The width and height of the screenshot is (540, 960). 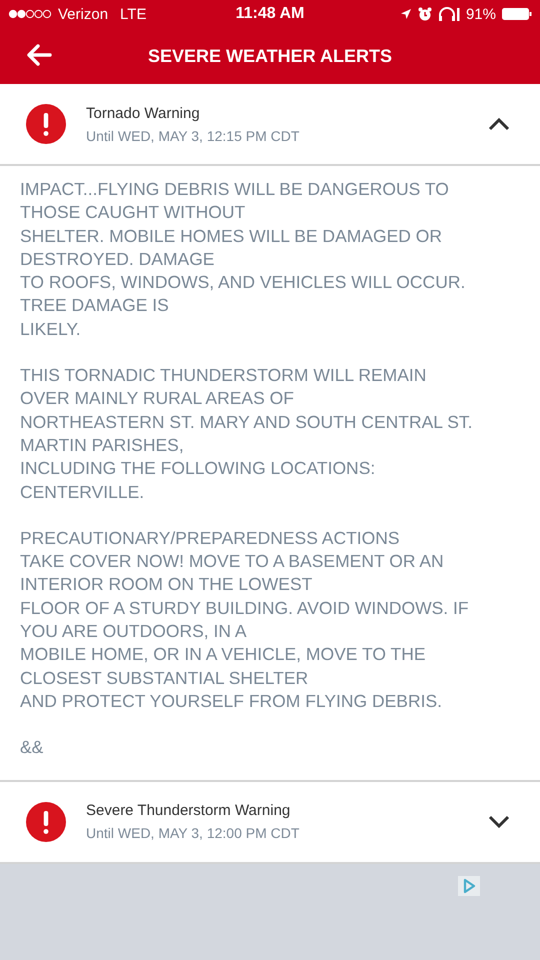 What do you see at coordinates (133, 14) in the screenshot?
I see `network-type: LTE` at bounding box center [133, 14].